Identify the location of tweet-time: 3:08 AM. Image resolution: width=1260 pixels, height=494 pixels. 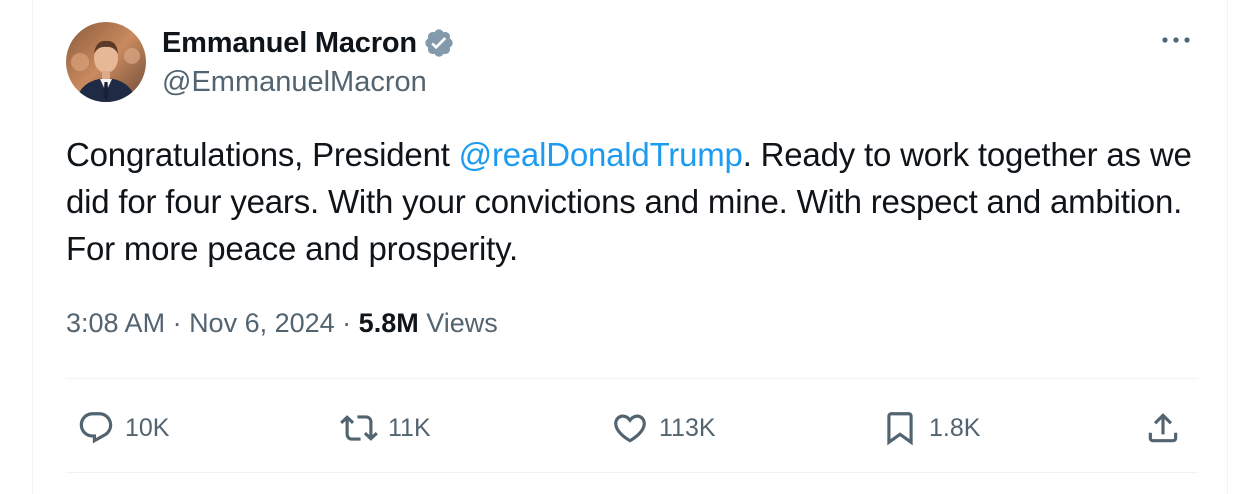
(115, 323).